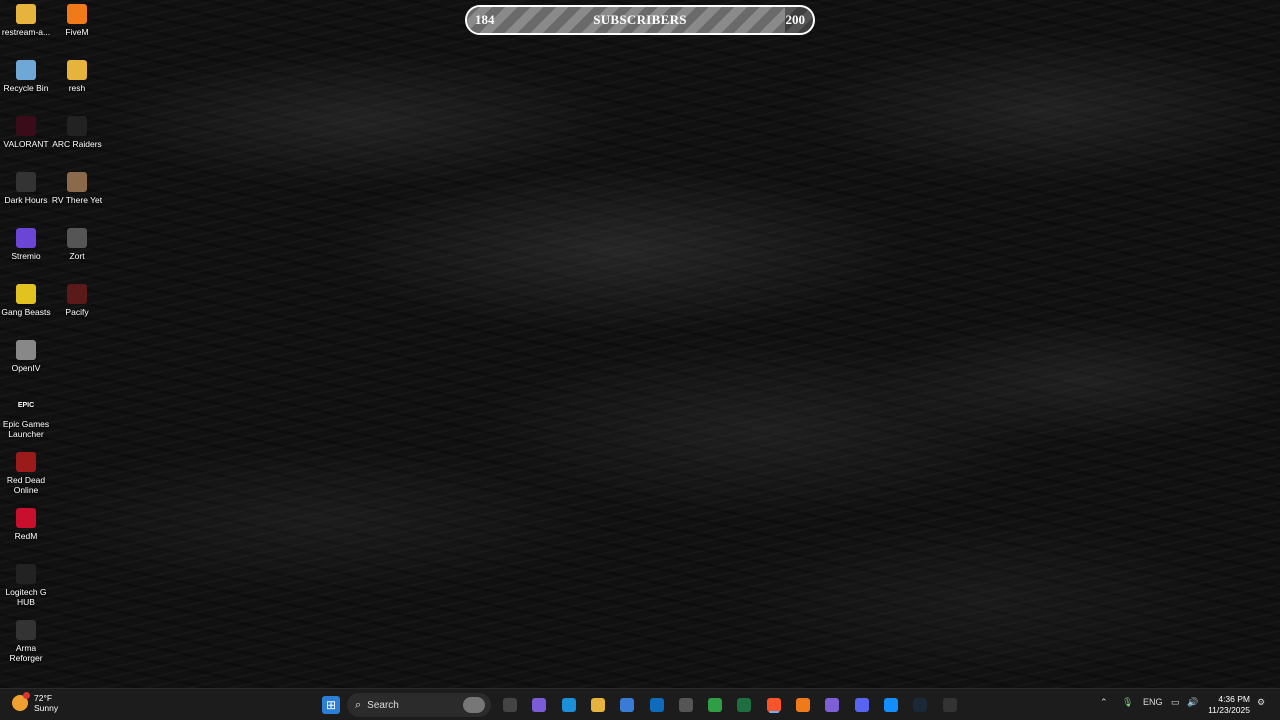 The height and width of the screenshot is (720, 1280). I want to click on zort-icon, so click(77, 238).